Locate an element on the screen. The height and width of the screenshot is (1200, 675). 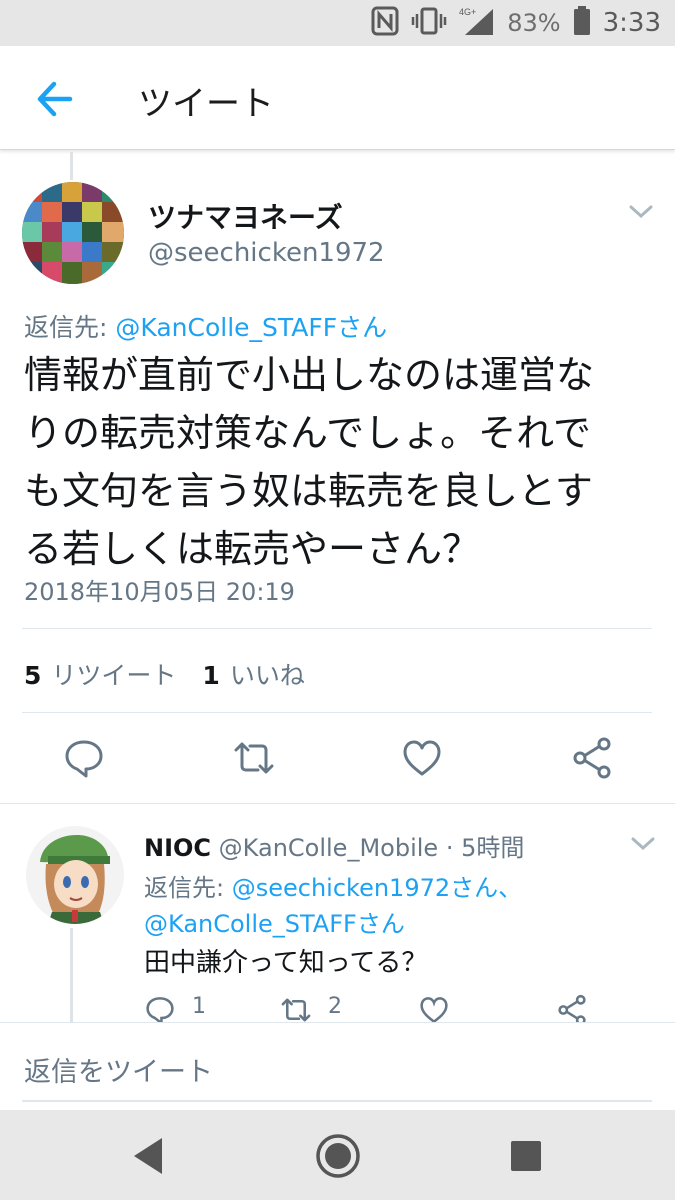
reply-reply-button: 1 is located at coordinates (175, 1008).